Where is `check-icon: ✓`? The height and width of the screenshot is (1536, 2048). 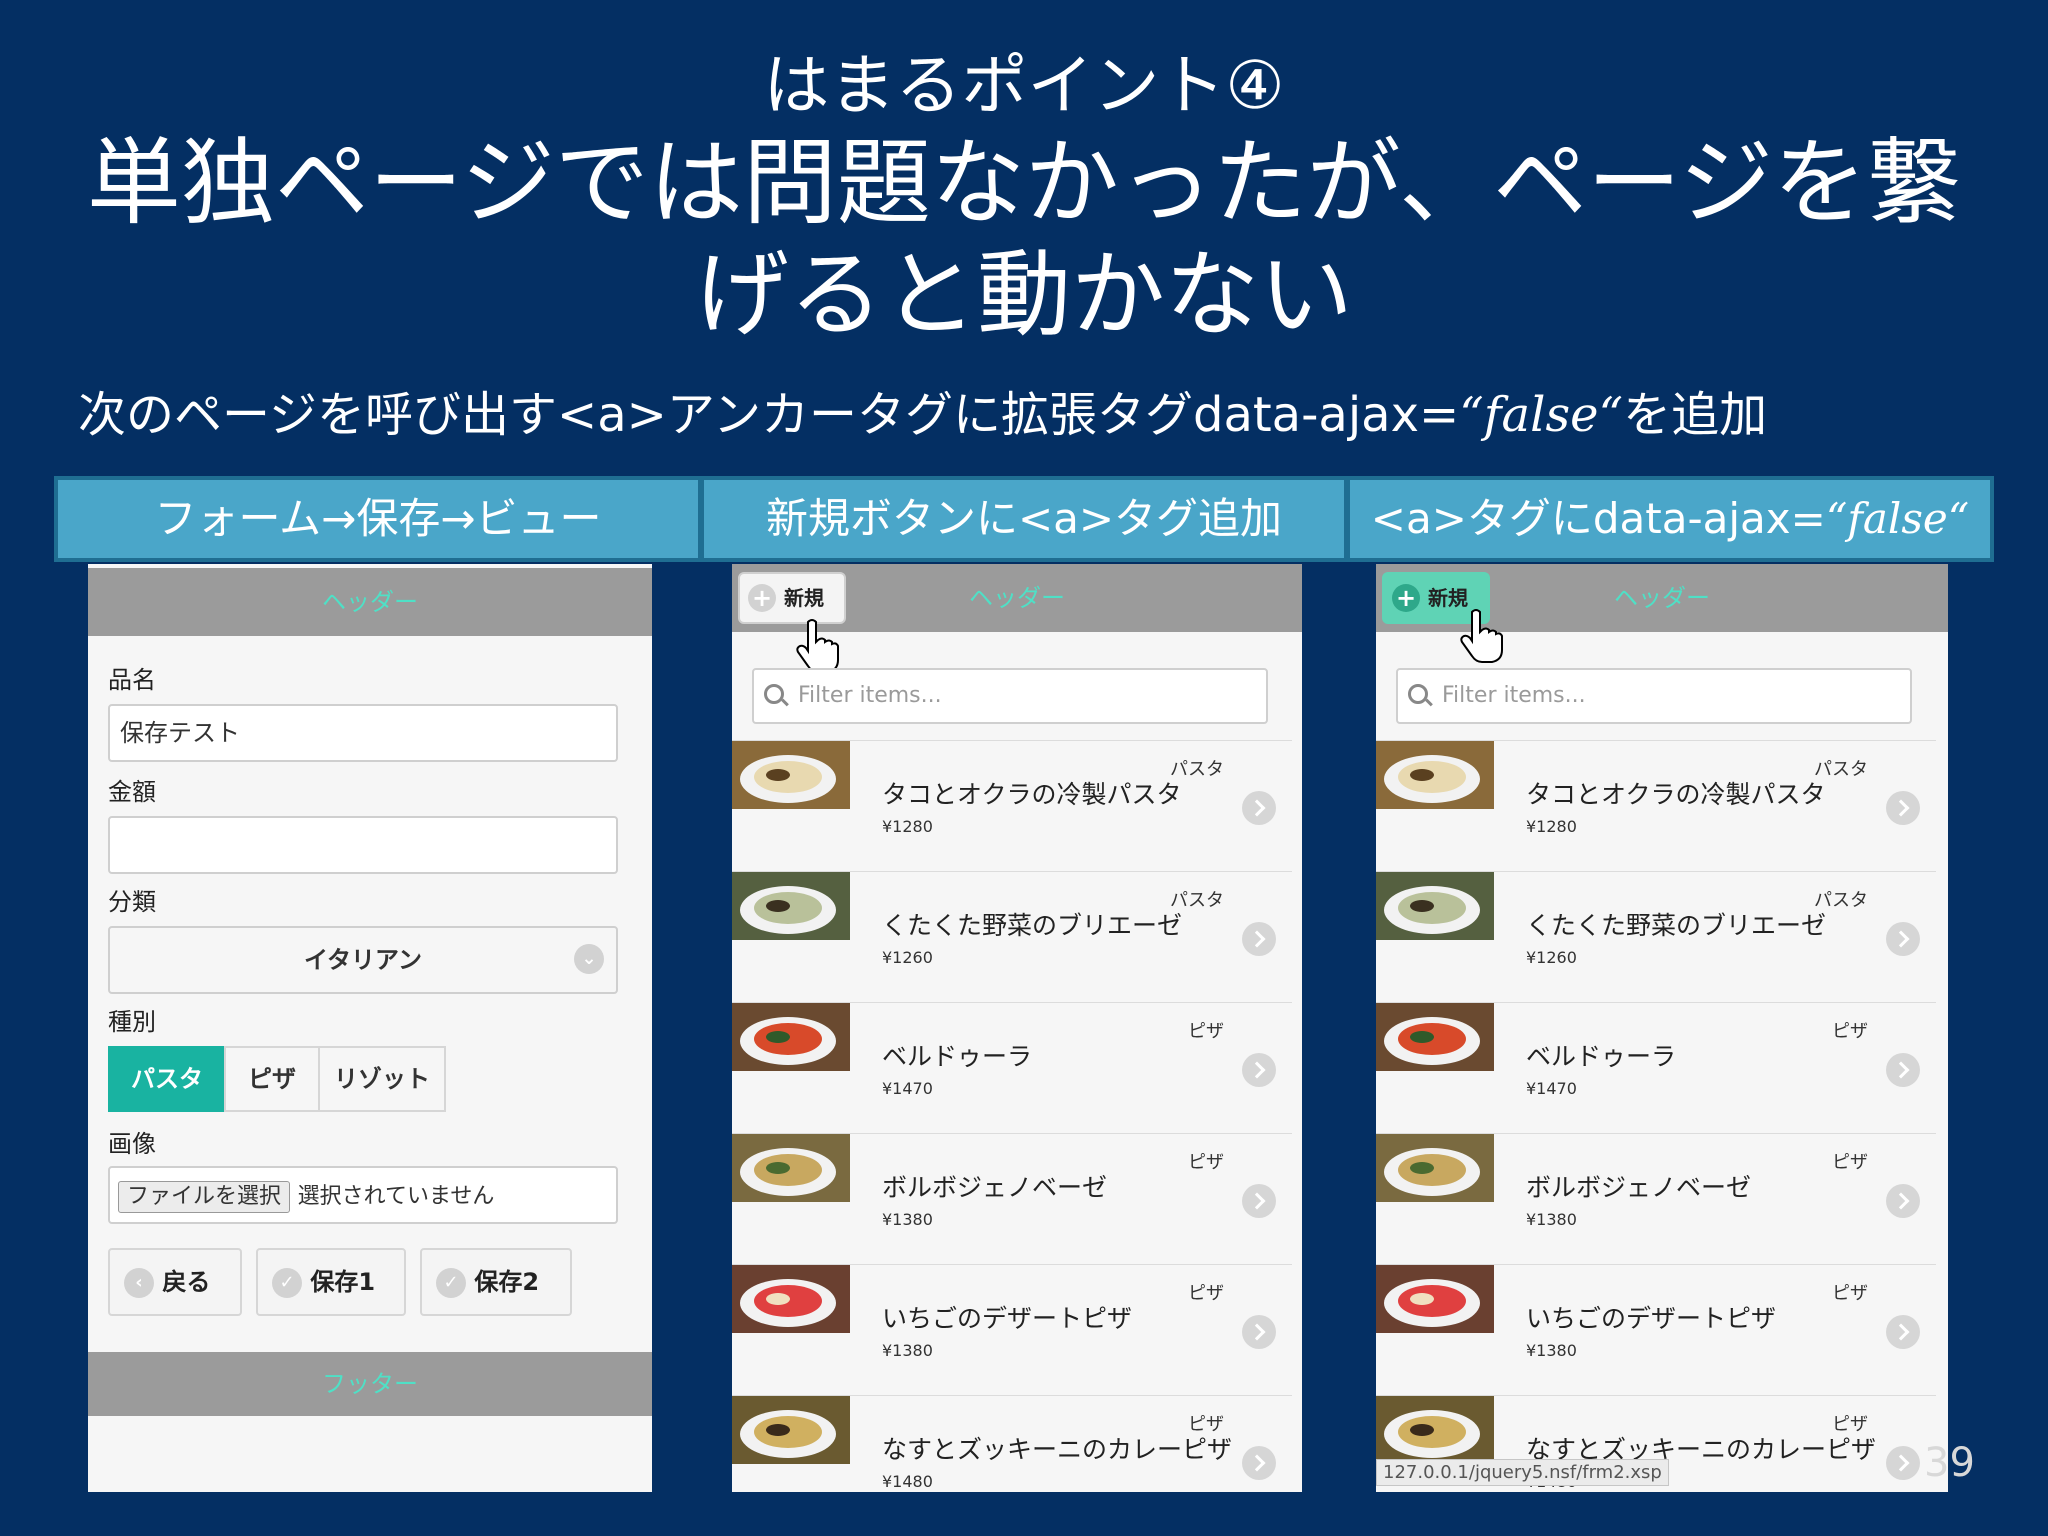 check-icon: ✓ is located at coordinates (287, 1283).